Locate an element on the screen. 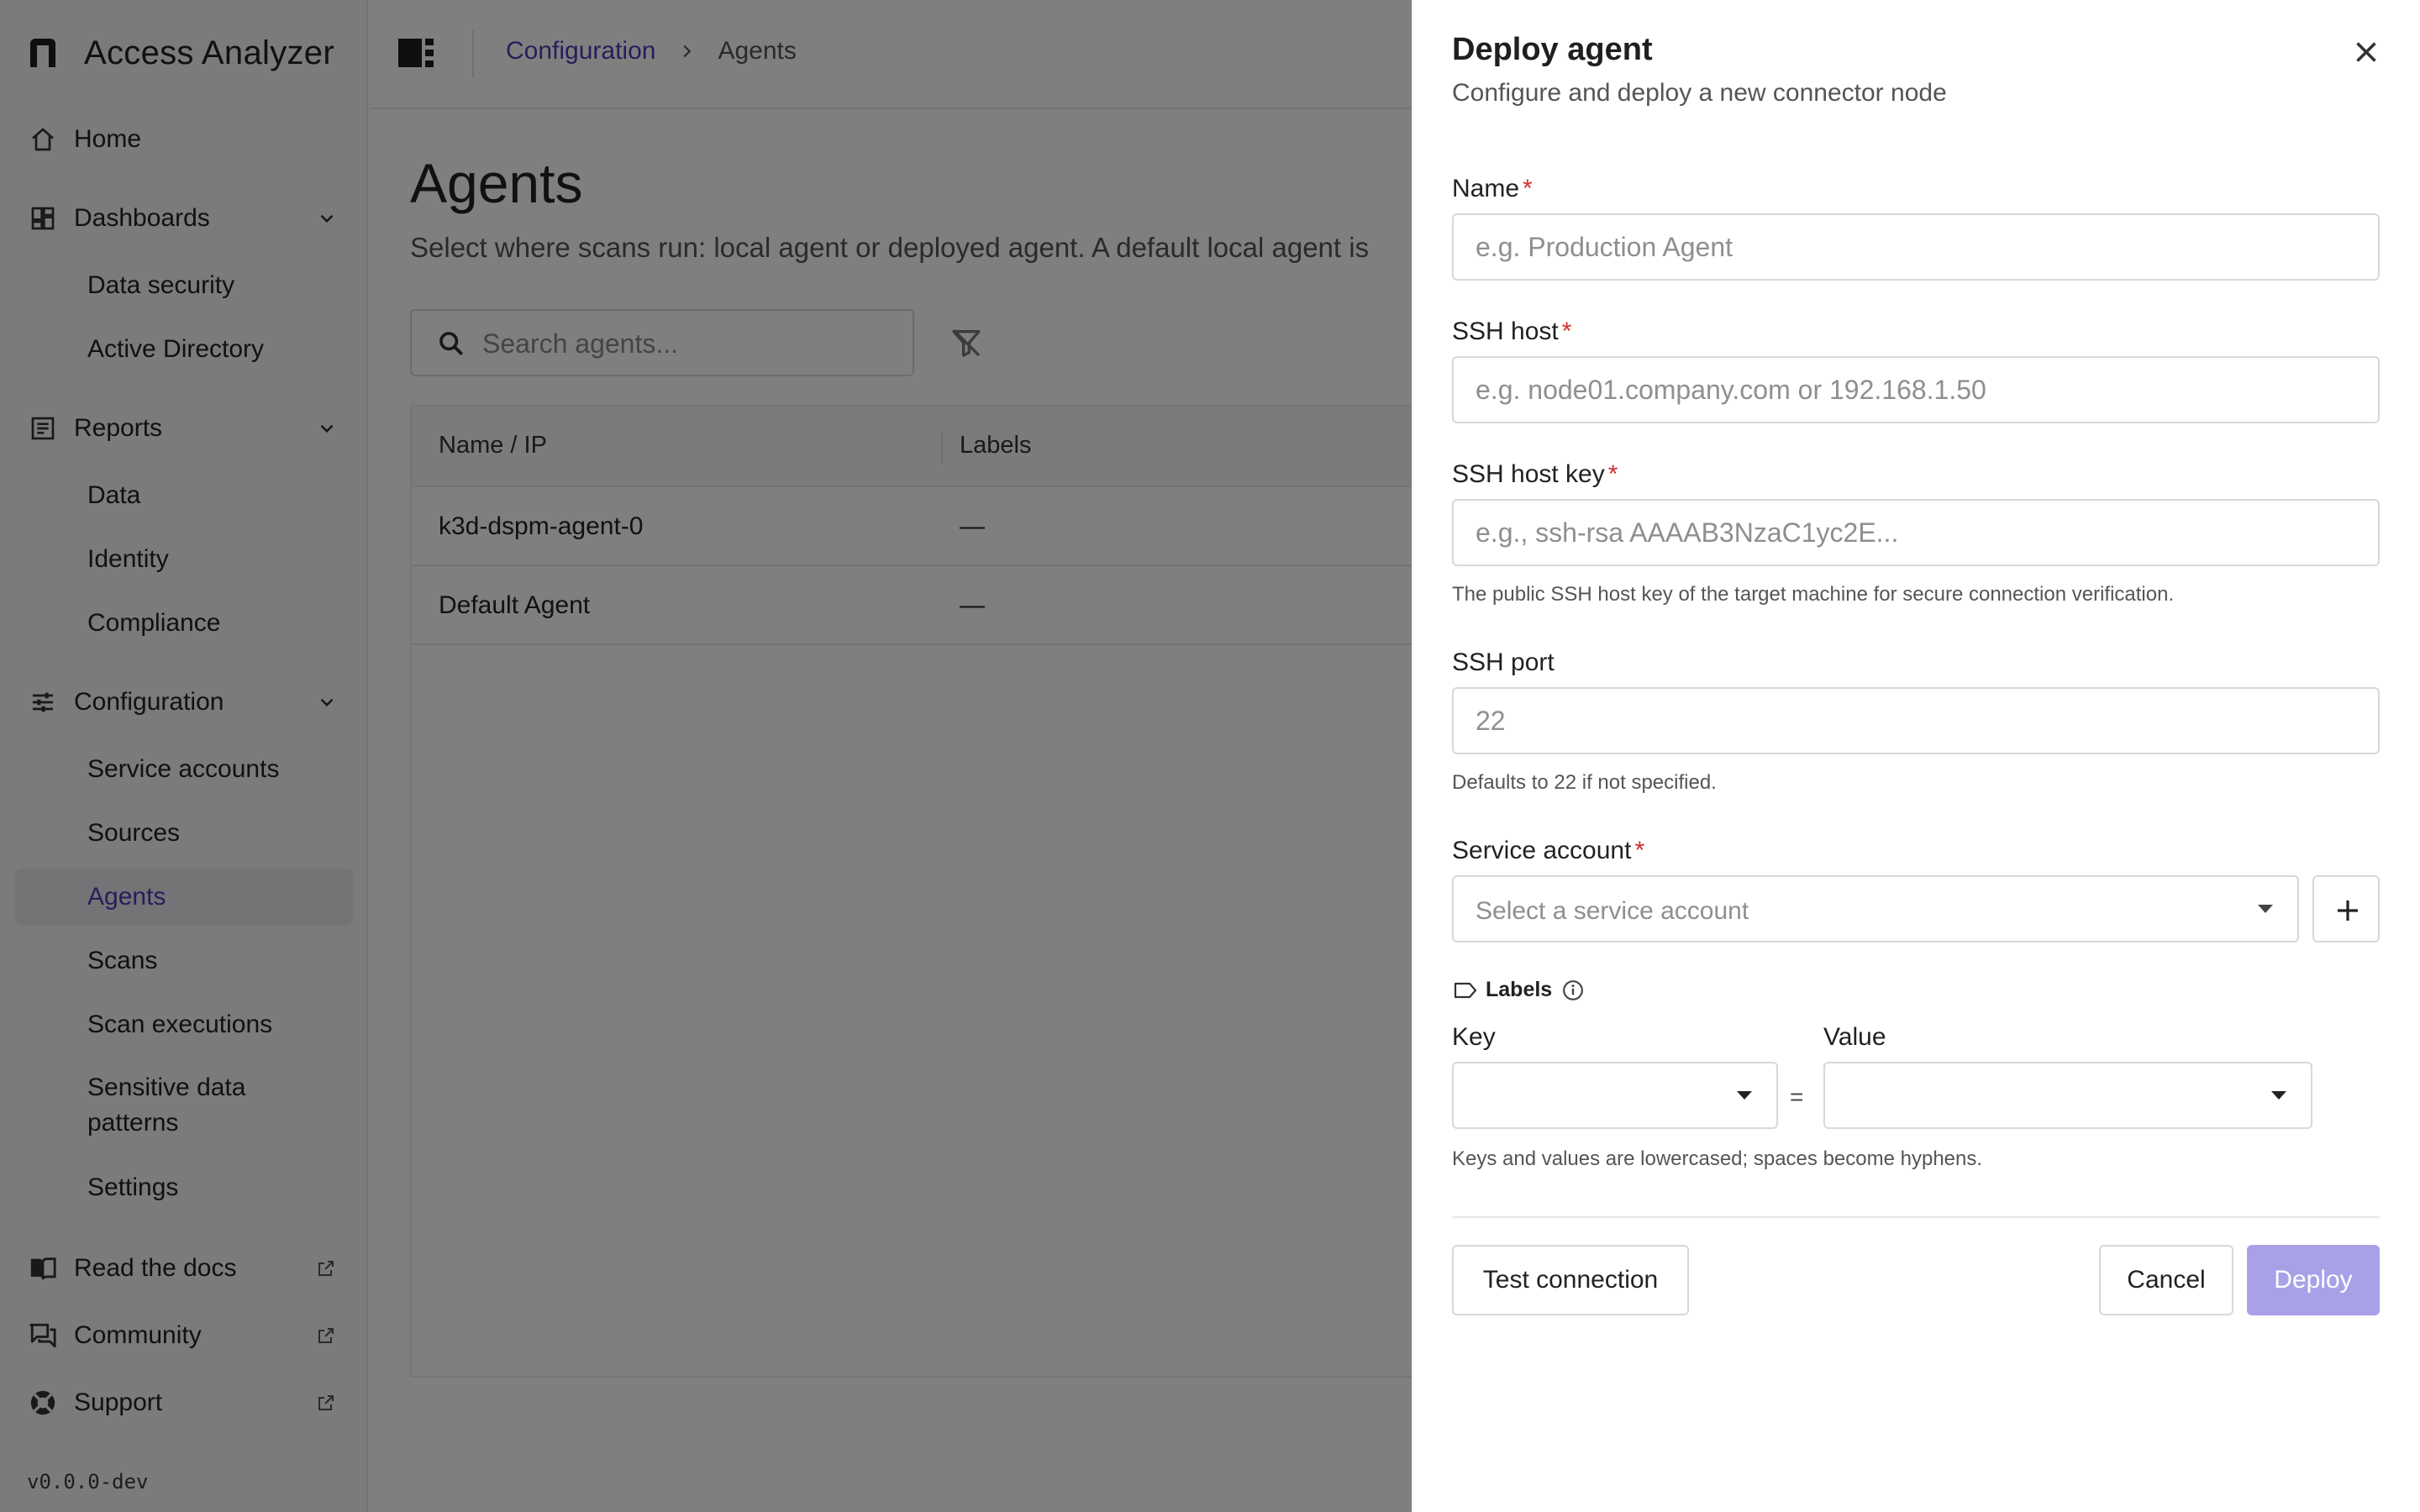 This screenshot has width=2420, height=1512. labels-heading-text: Labels is located at coordinates (1519, 989).